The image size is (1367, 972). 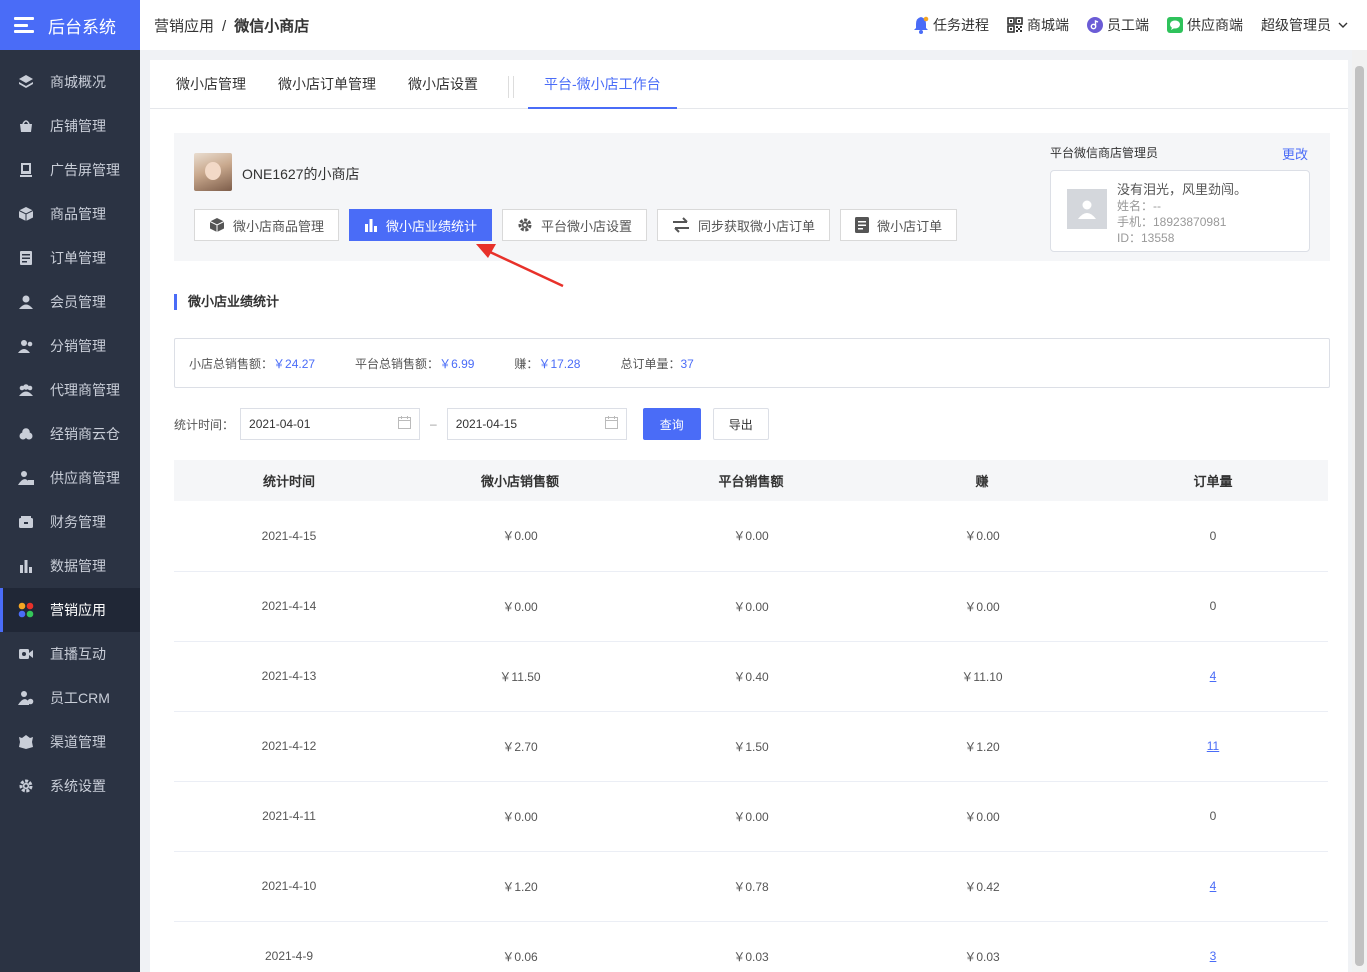 What do you see at coordinates (982, 480) in the screenshot?
I see `col-header-earnings: 赚` at bounding box center [982, 480].